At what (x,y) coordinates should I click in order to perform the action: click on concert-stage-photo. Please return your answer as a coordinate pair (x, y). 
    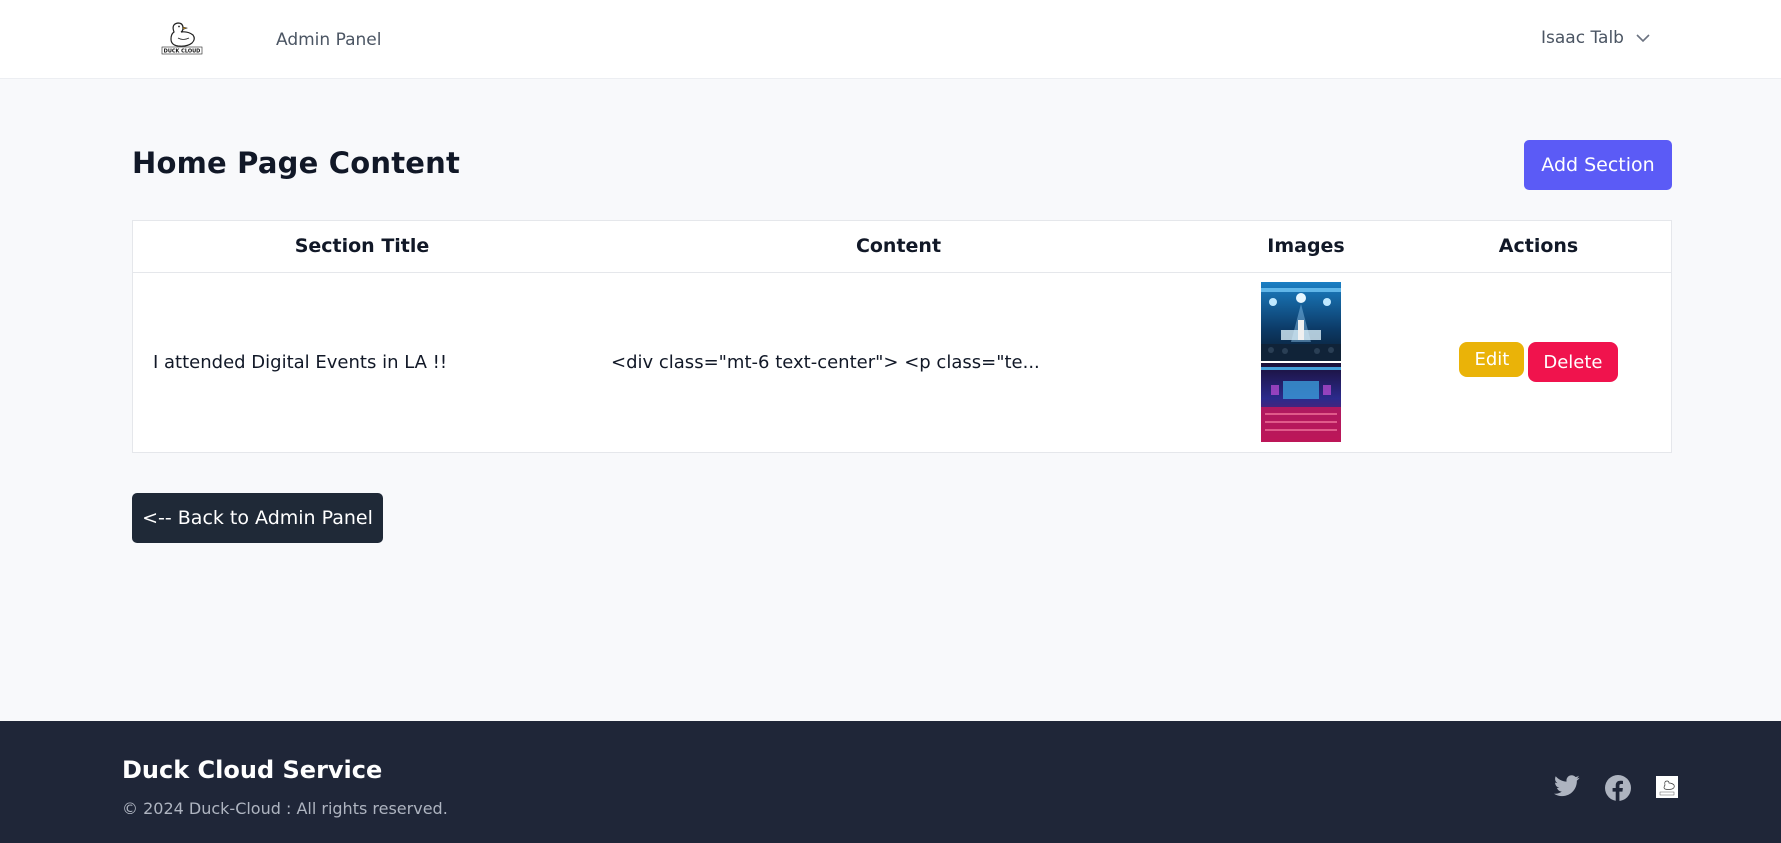
    Looking at the image, I should click on (1301, 322).